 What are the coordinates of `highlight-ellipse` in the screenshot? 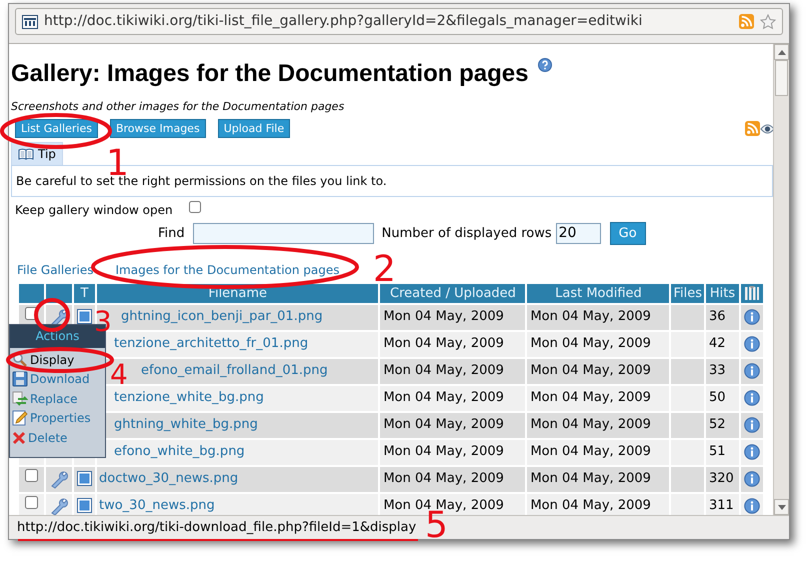 It's located at (52, 315).